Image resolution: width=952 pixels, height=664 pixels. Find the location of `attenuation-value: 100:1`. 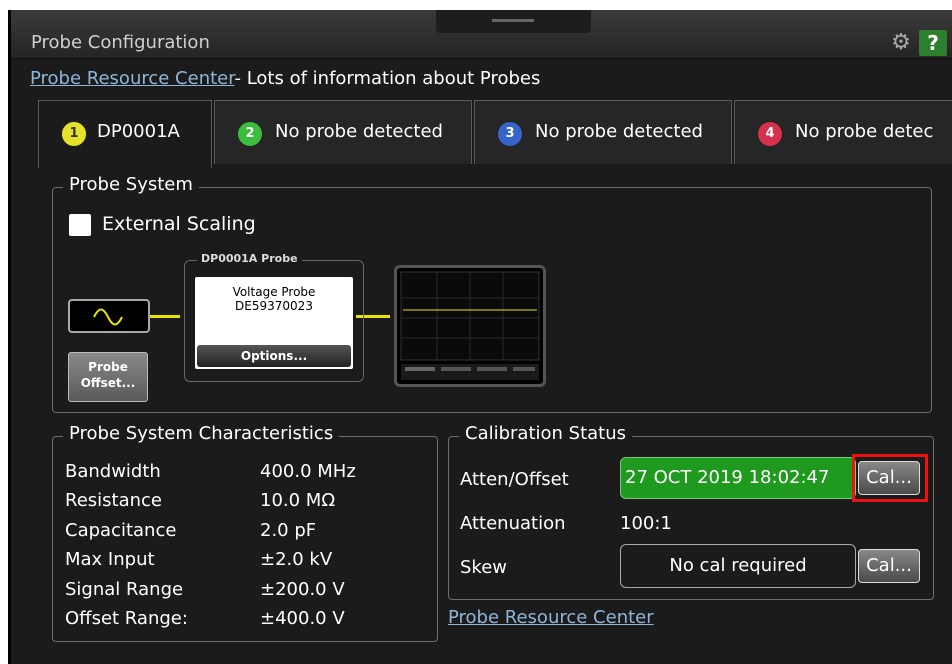

attenuation-value: 100:1 is located at coordinates (646, 523).